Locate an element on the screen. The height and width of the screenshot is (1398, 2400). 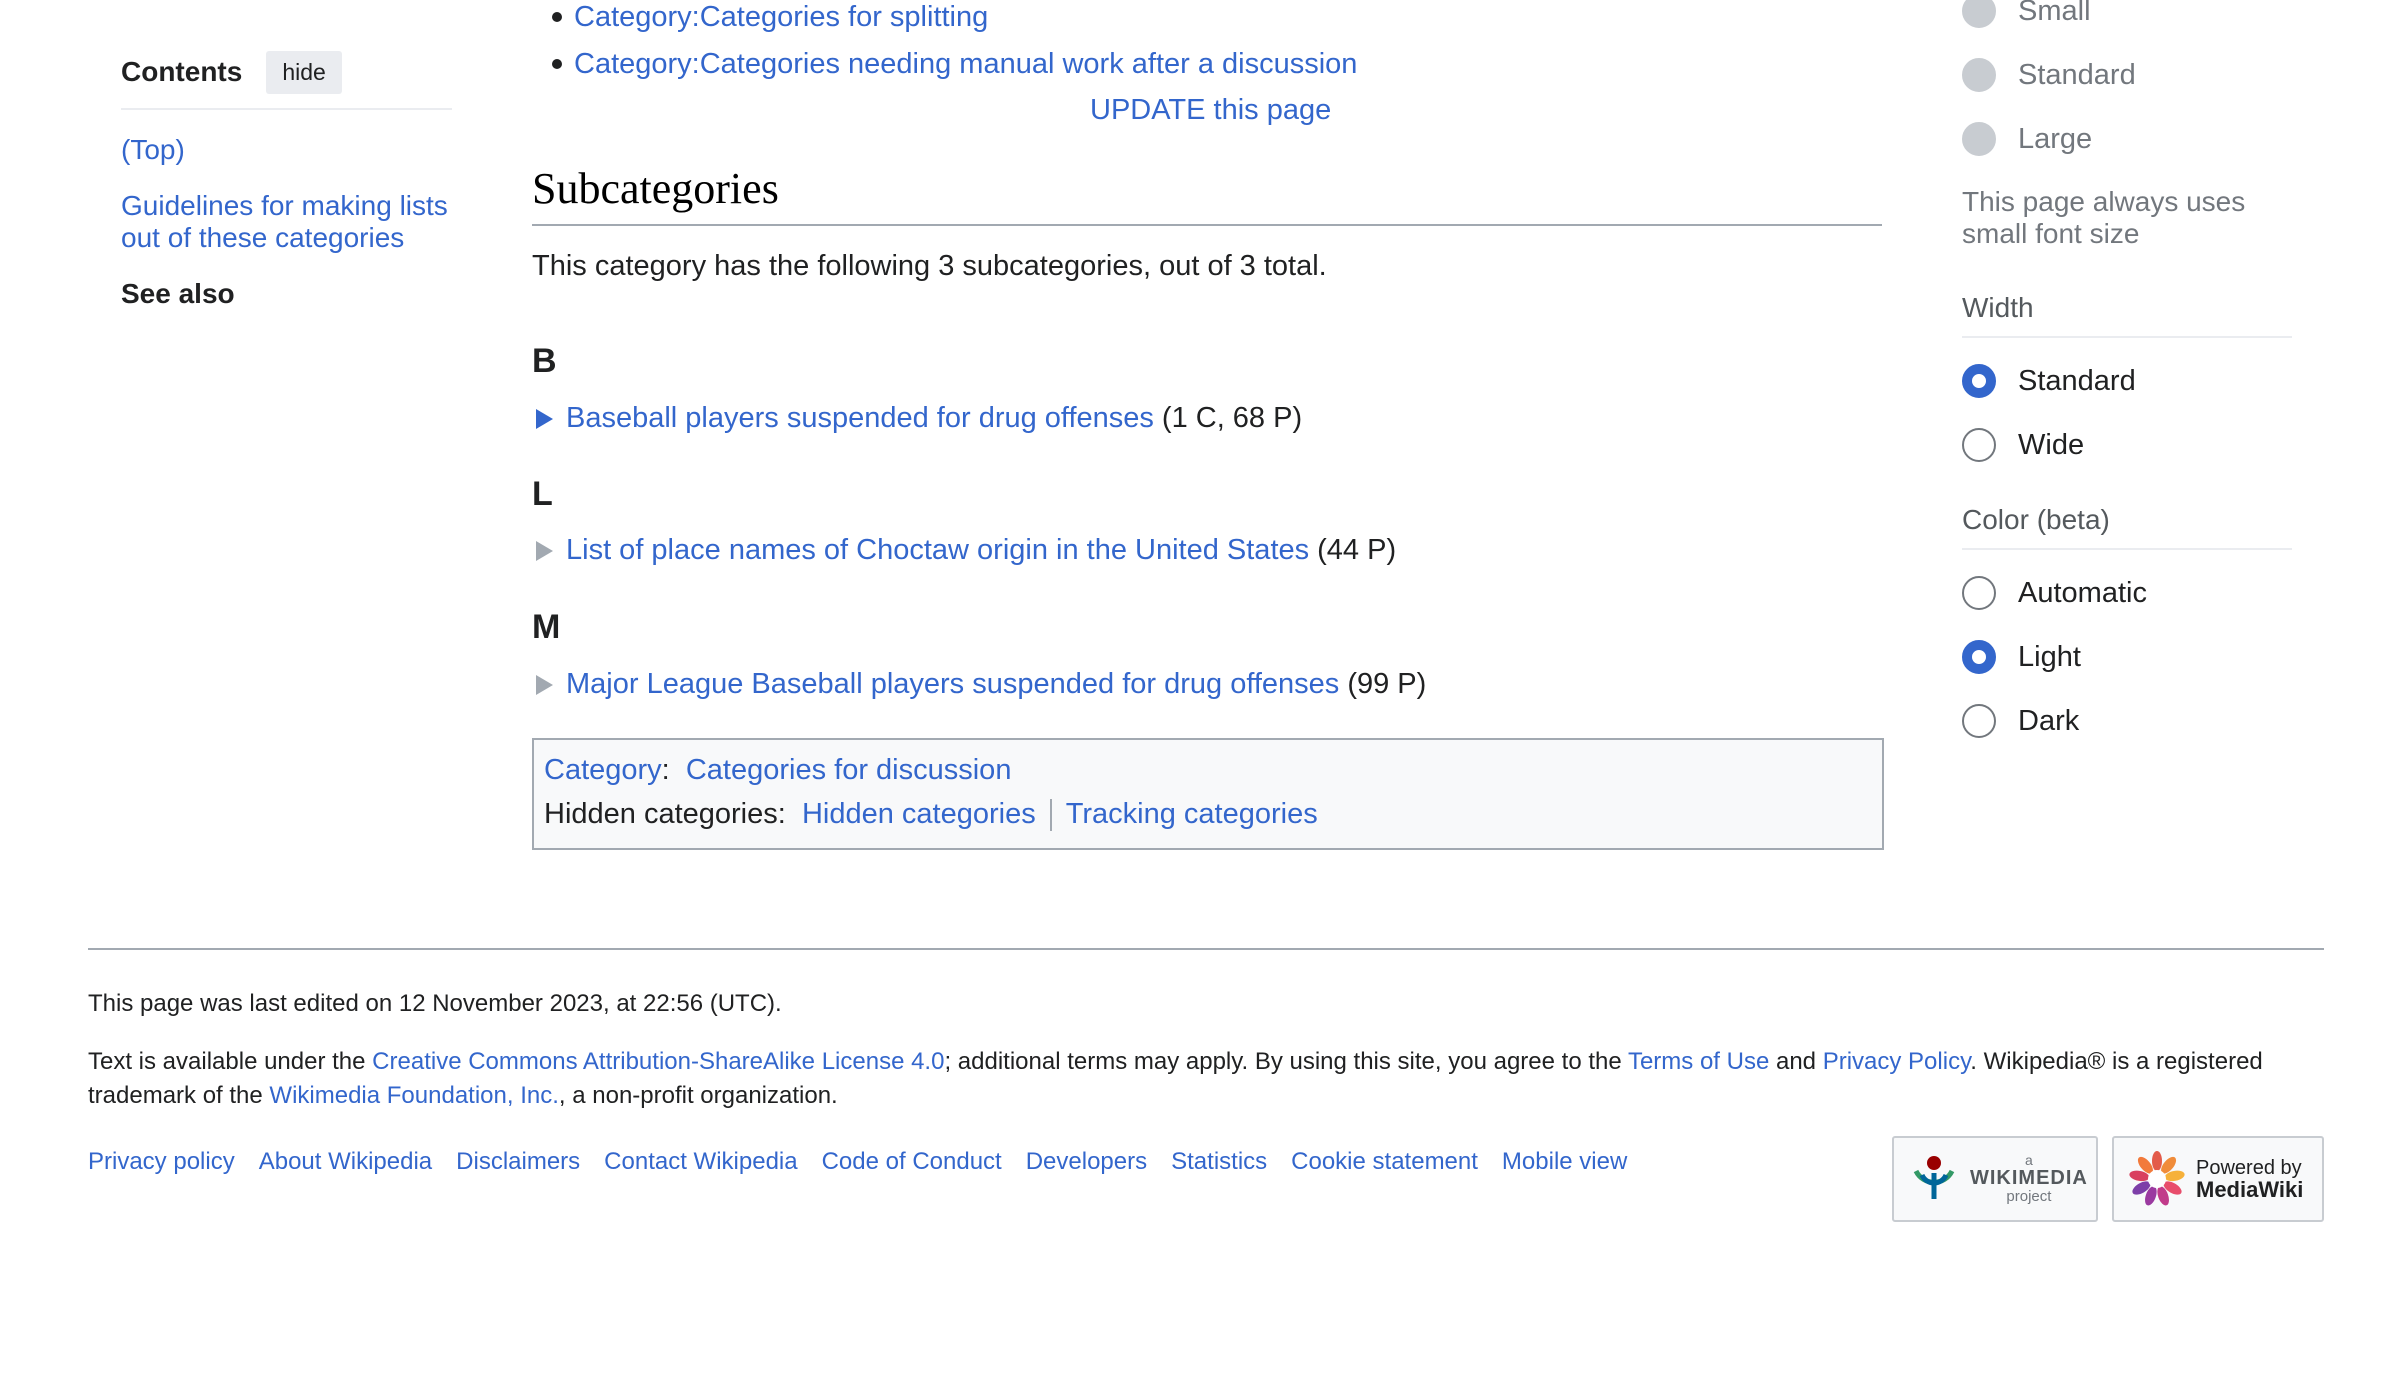
wikimedia-badge-text: a WIKIMEDIA project is located at coordinates (2029, 1179).